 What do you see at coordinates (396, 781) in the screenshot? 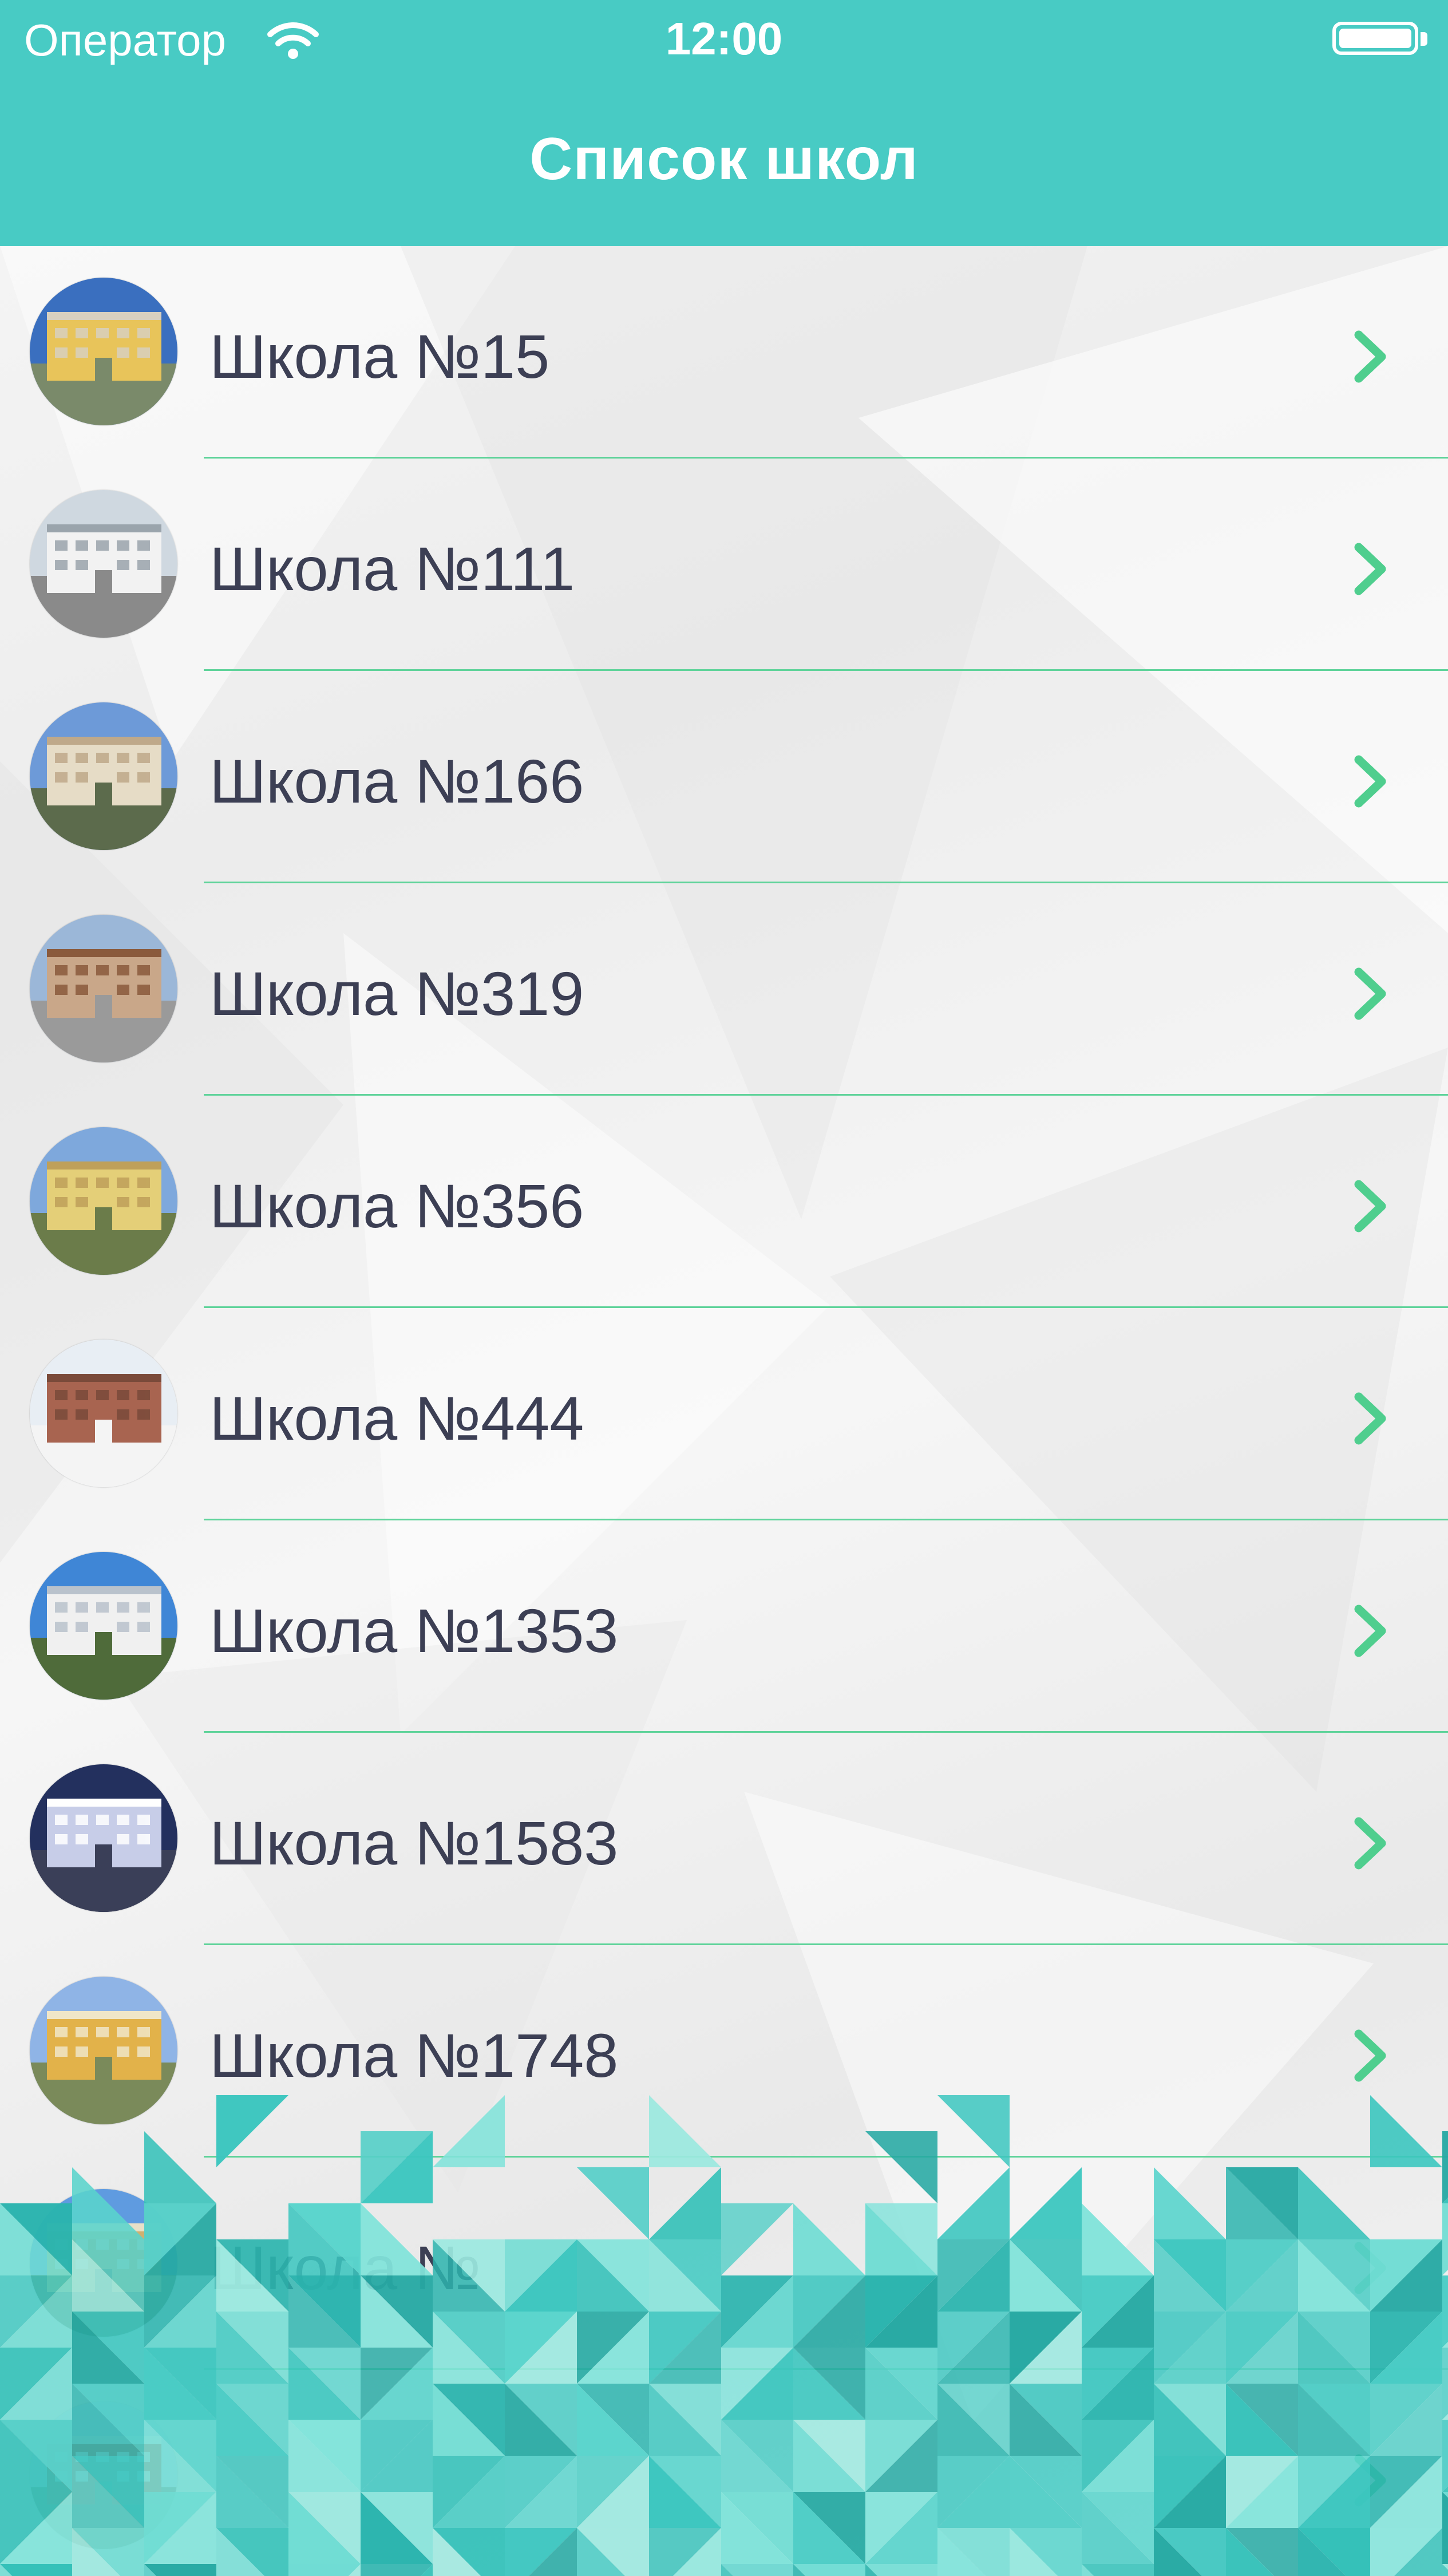
I see `school-name: Школа №166` at bounding box center [396, 781].